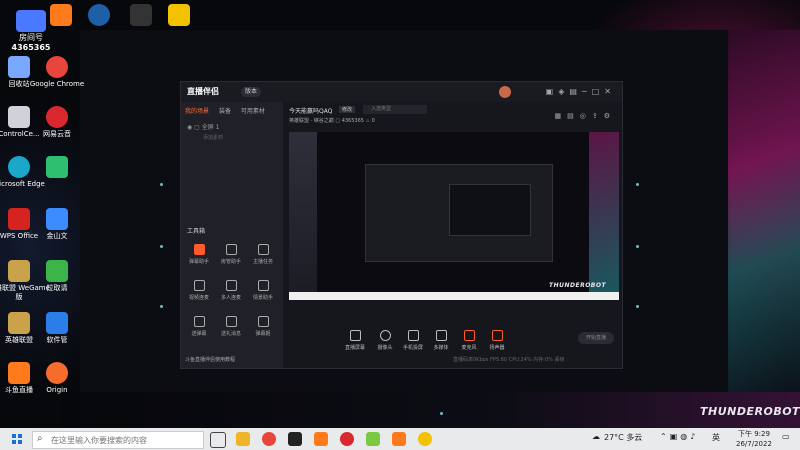 Image resolution: width=800 pixels, height=450 pixels. I want to click on douyu-icon, so click(321, 439).